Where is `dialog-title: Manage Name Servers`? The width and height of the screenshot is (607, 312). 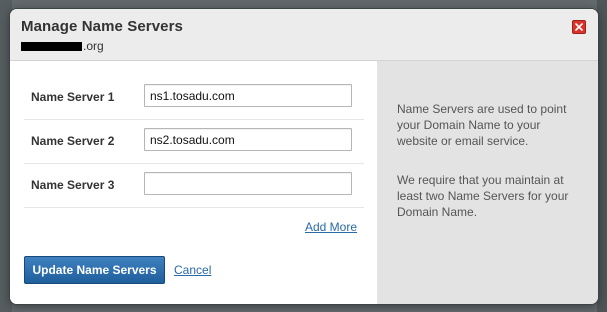 dialog-title: Manage Name Servers is located at coordinates (102, 26).